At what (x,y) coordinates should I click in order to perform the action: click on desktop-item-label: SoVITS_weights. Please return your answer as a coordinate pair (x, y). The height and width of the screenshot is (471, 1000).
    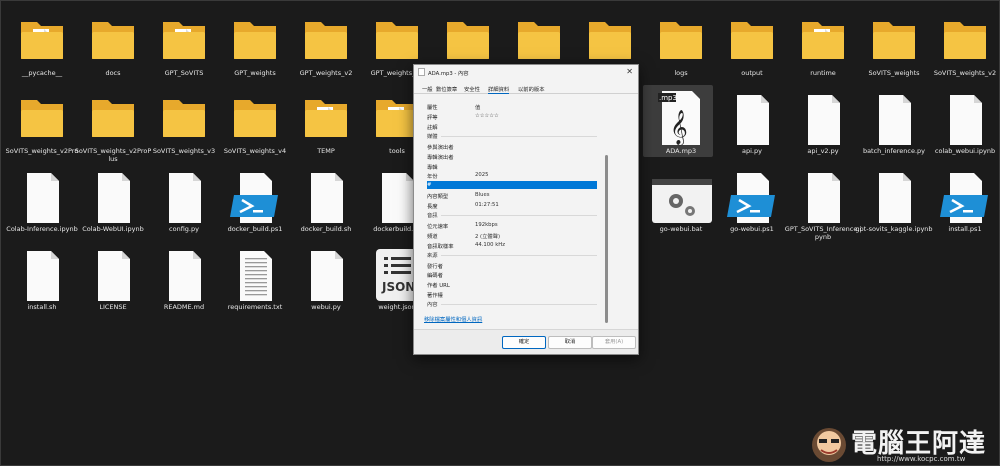
    Looking at the image, I should click on (894, 73).